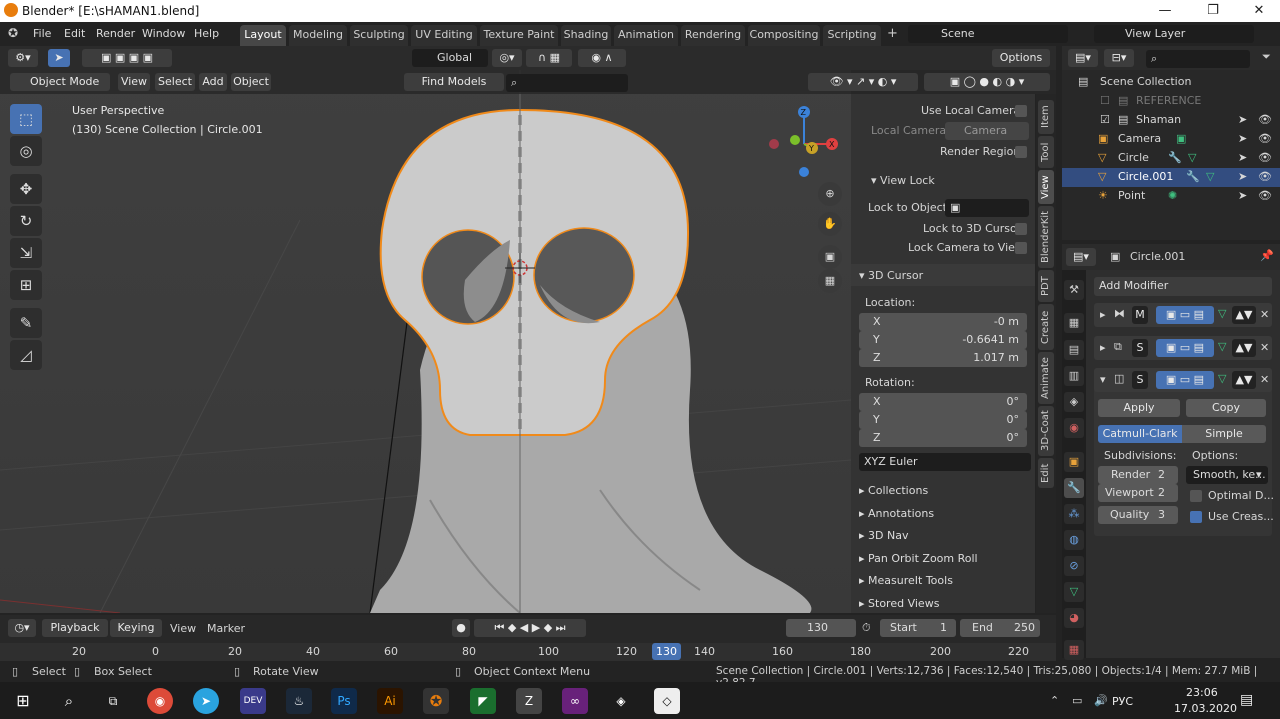 Image resolution: width=1280 pixels, height=719 pixels. Describe the element at coordinates (943, 438) in the screenshot. I see `rotation-z-field: Z 0°` at that location.